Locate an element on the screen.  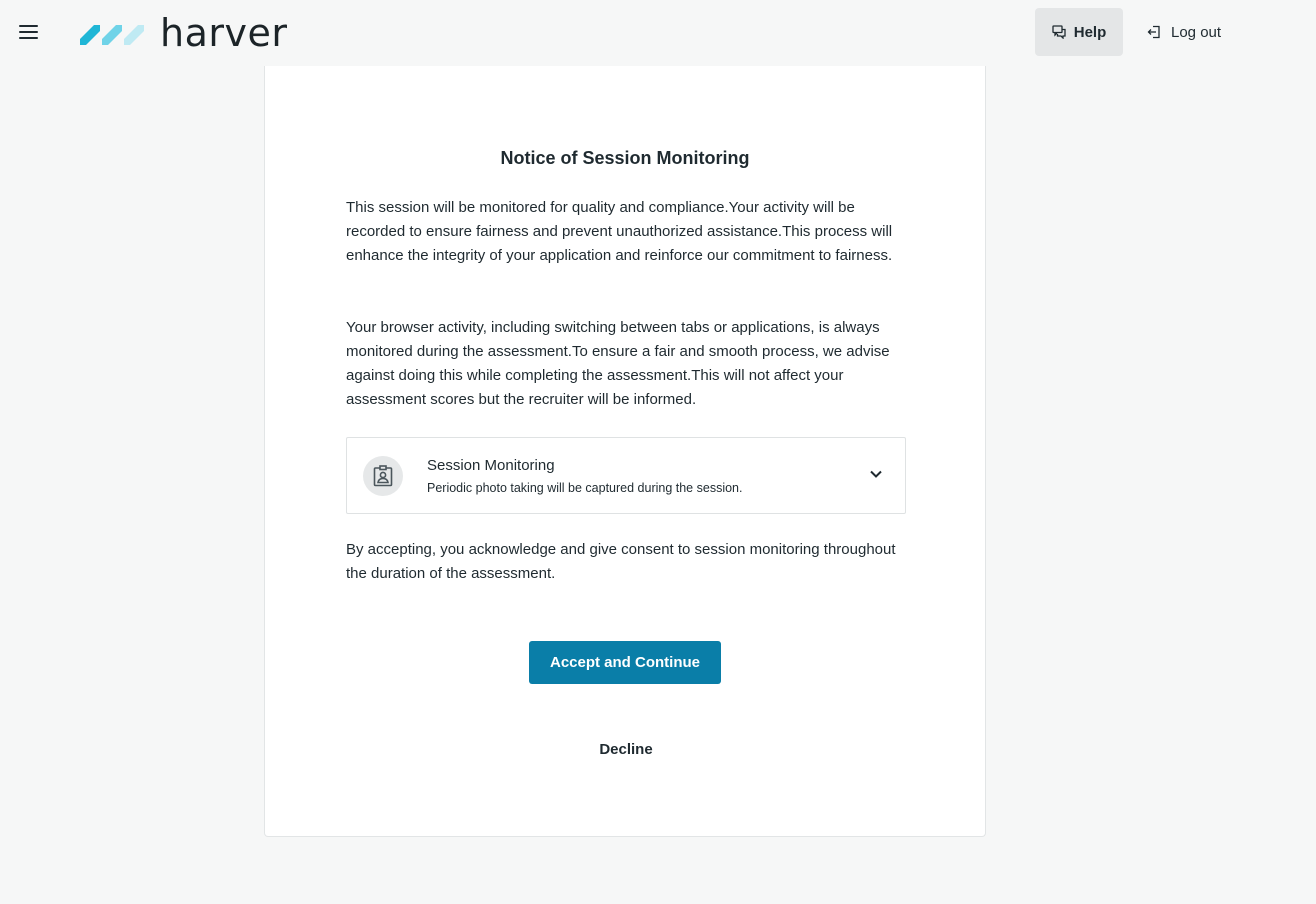
help-label: Help is located at coordinates (1090, 32).